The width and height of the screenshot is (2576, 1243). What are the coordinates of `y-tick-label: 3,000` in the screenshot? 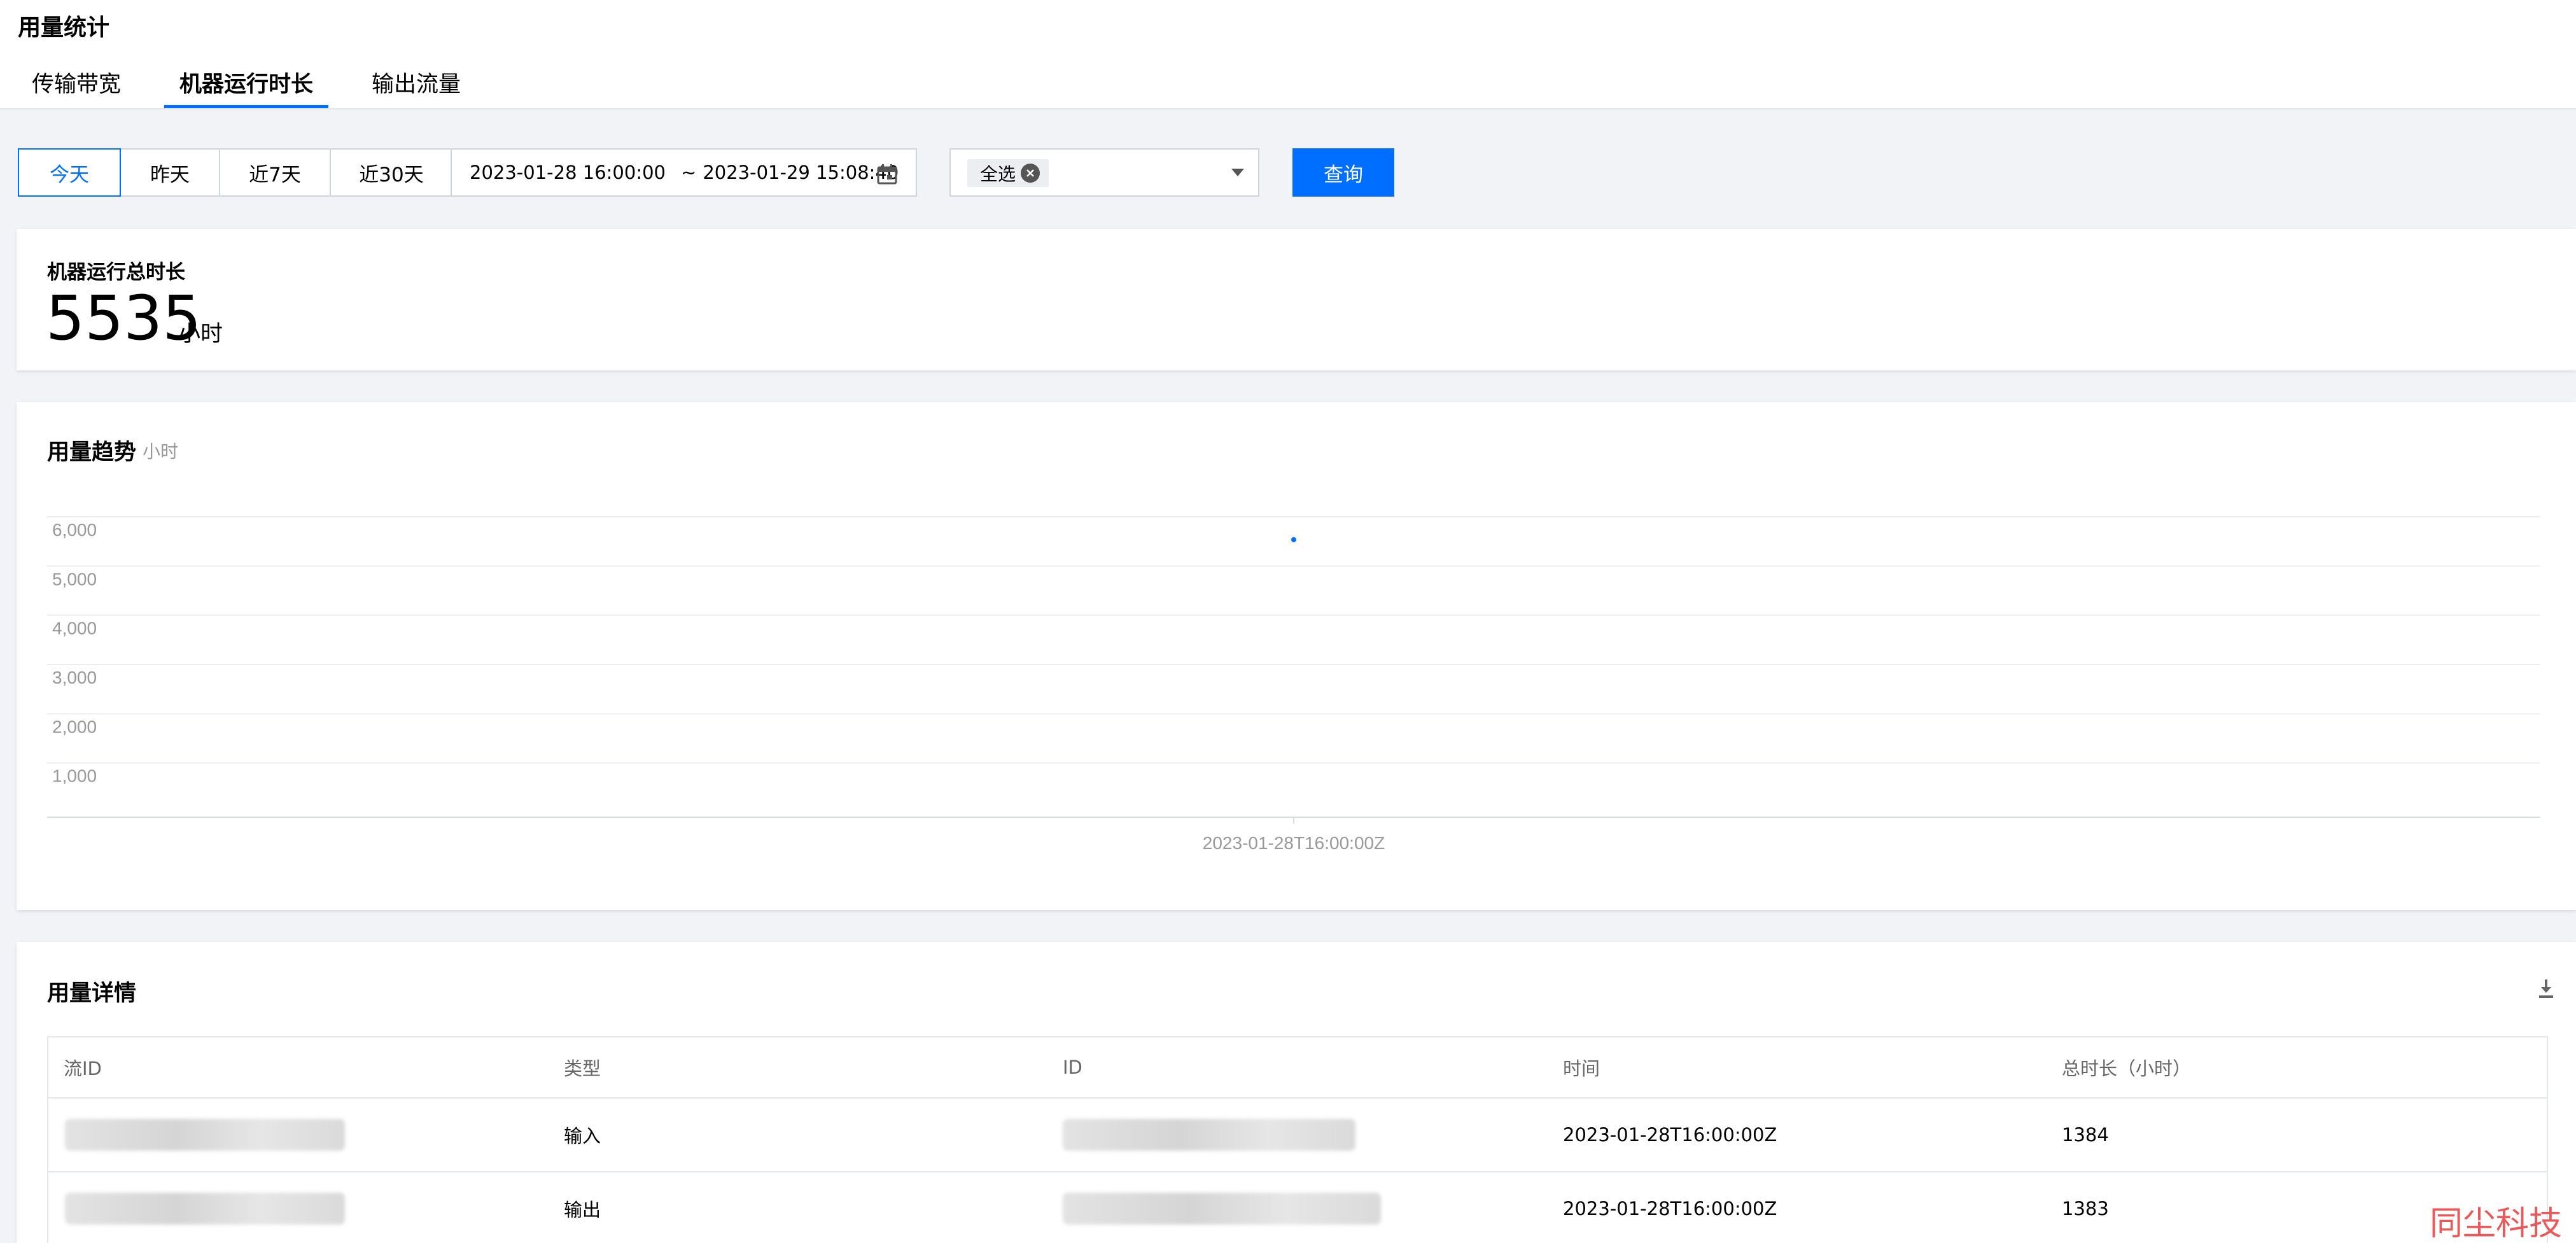 It's located at (74, 677).